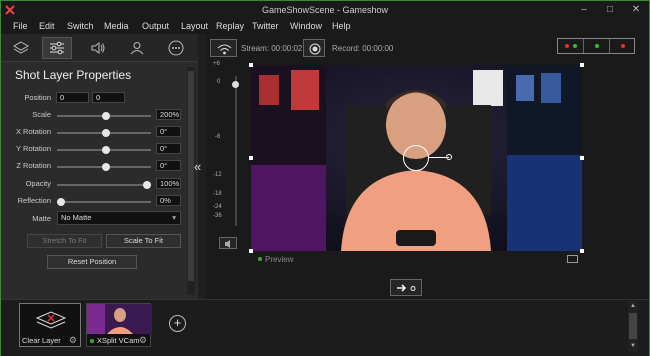 Image resolution: width=650 pixels, height=356 pixels. Describe the element at coordinates (194, 26) in the screenshot. I see `menu-layout: Layout` at that location.